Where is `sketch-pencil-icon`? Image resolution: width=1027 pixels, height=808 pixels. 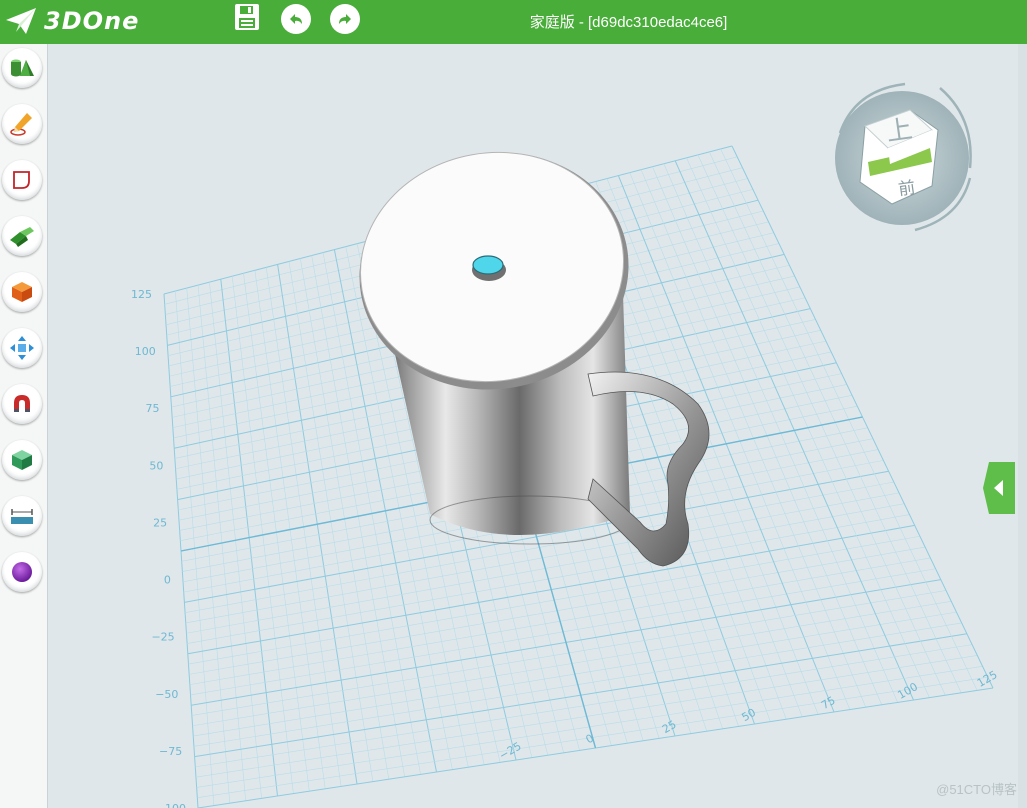 sketch-pencil-icon is located at coordinates (21, 124).